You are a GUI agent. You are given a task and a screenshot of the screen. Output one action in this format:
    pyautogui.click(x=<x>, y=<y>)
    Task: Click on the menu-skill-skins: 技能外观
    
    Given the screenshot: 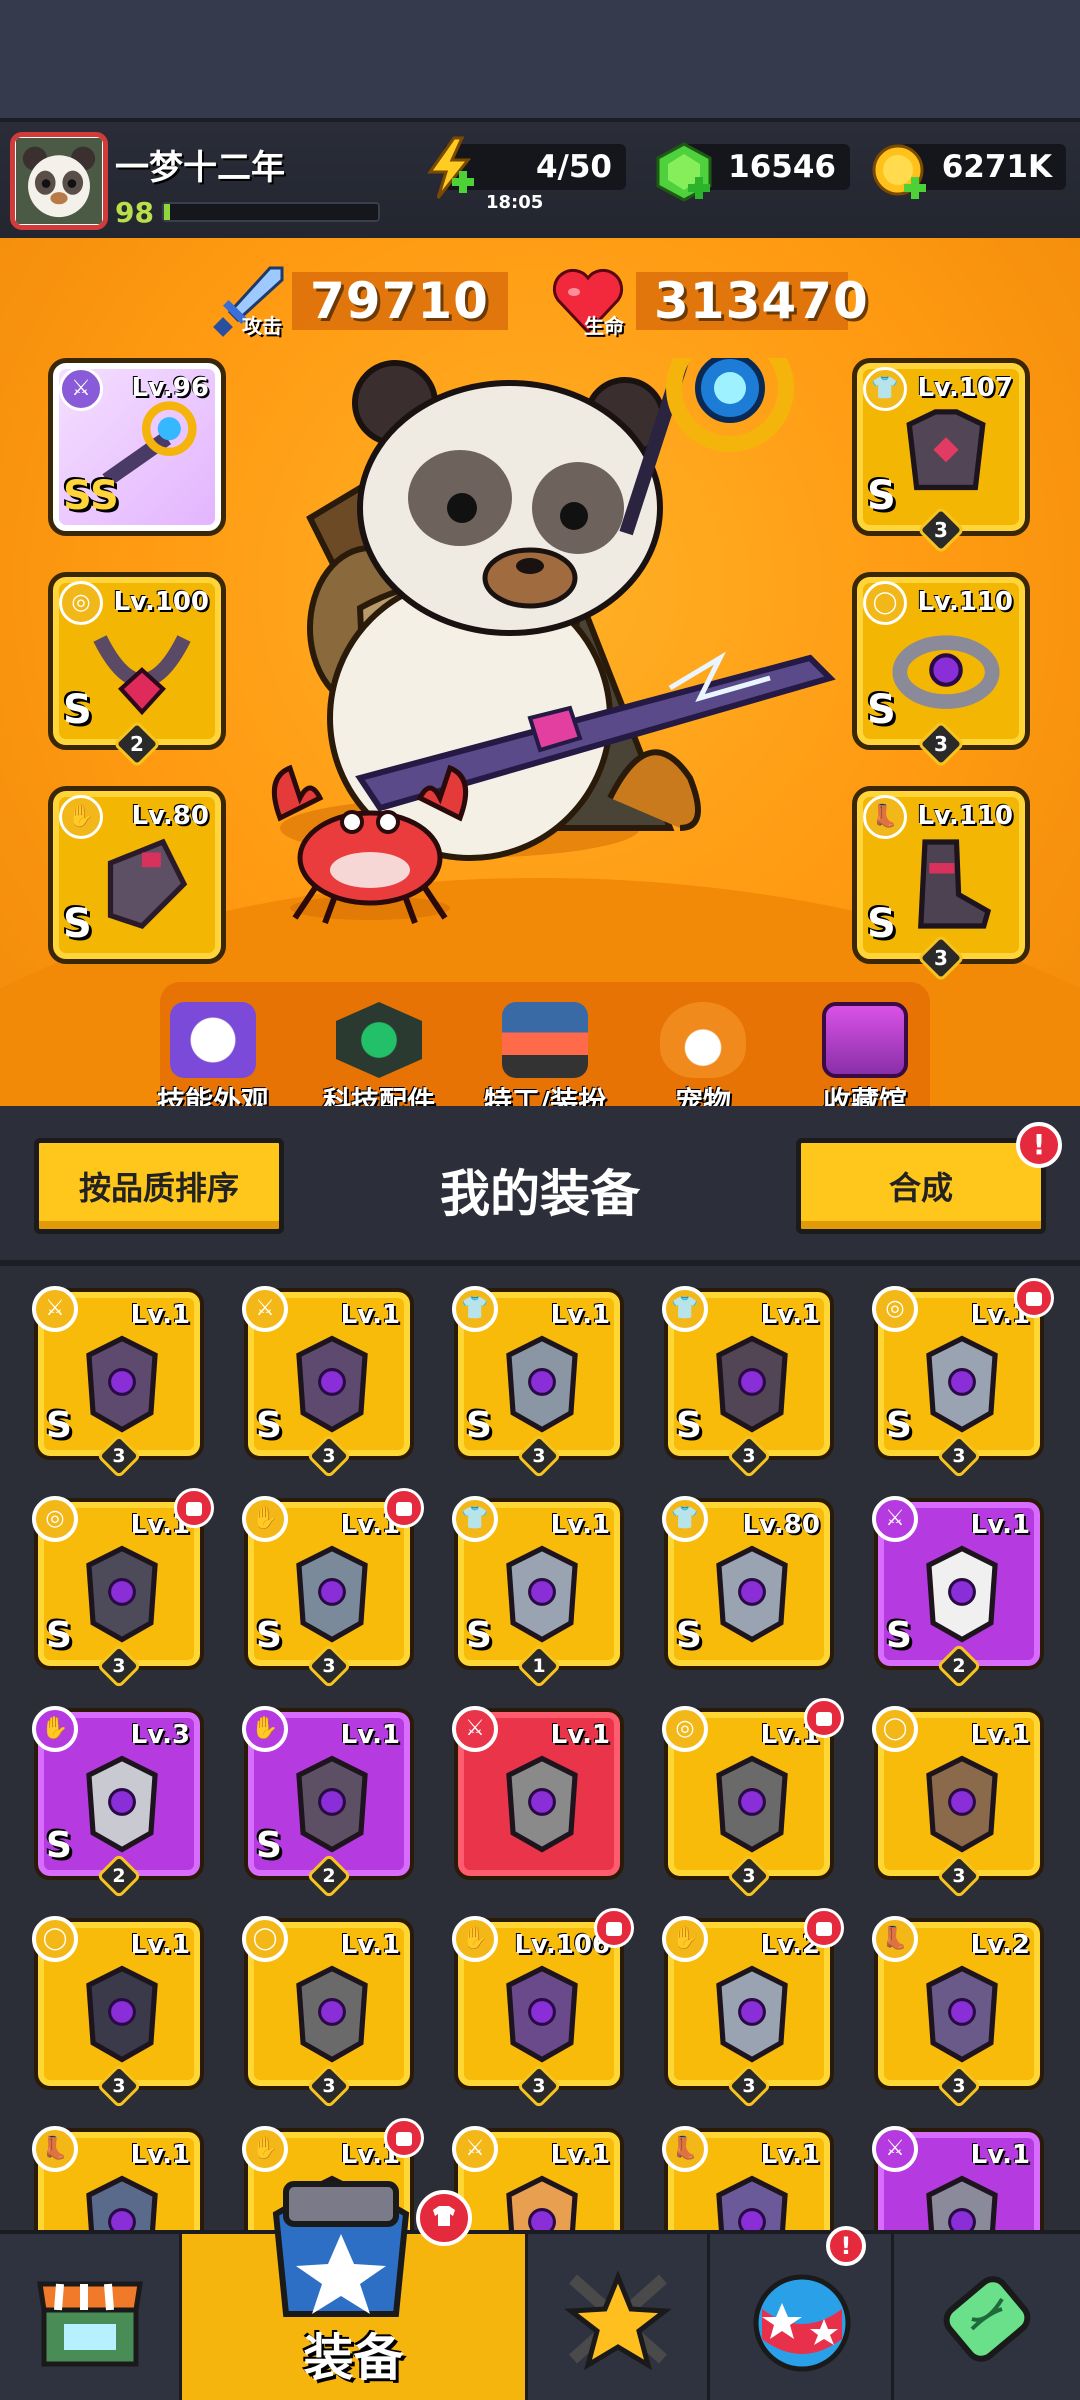 What is the action you would take?
    pyautogui.click(x=213, y=1054)
    